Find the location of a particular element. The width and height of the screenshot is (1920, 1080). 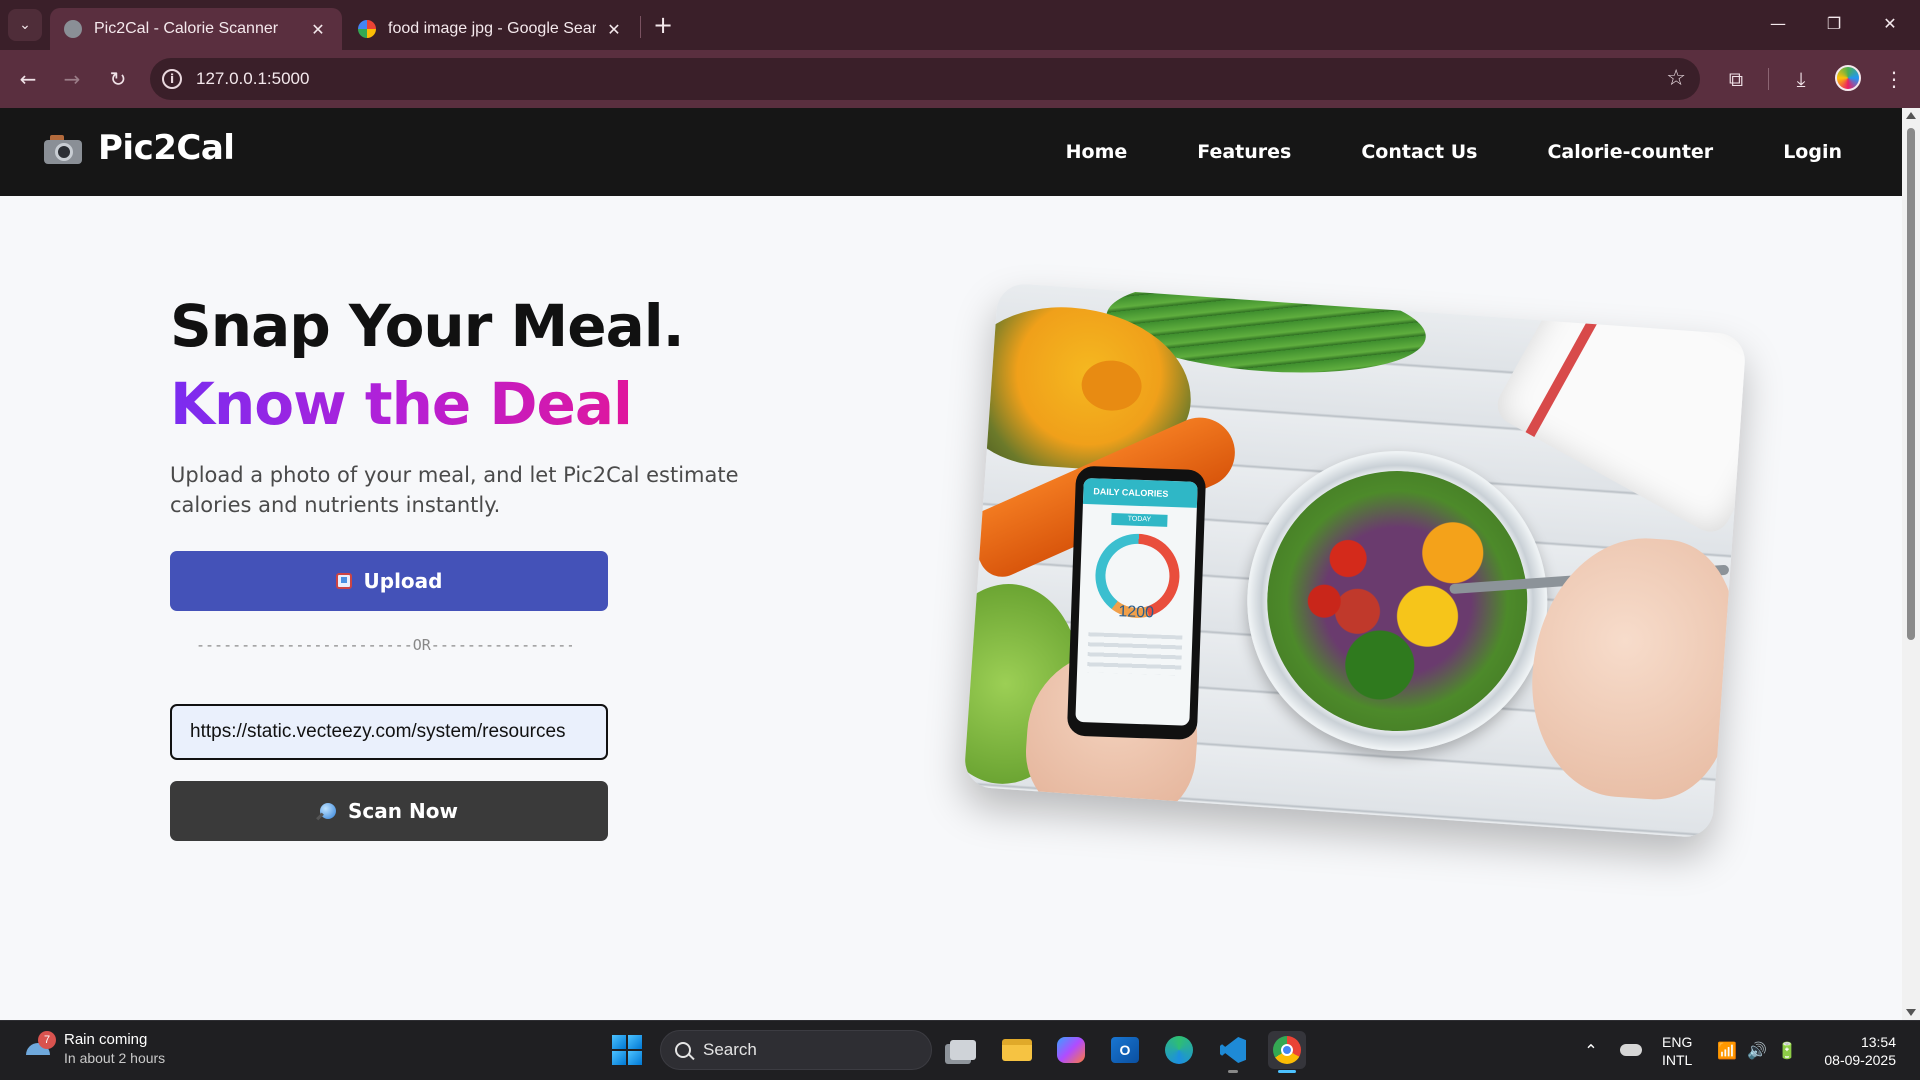

weather-subtitle: In about 2 hours is located at coordinates (115, 1058).